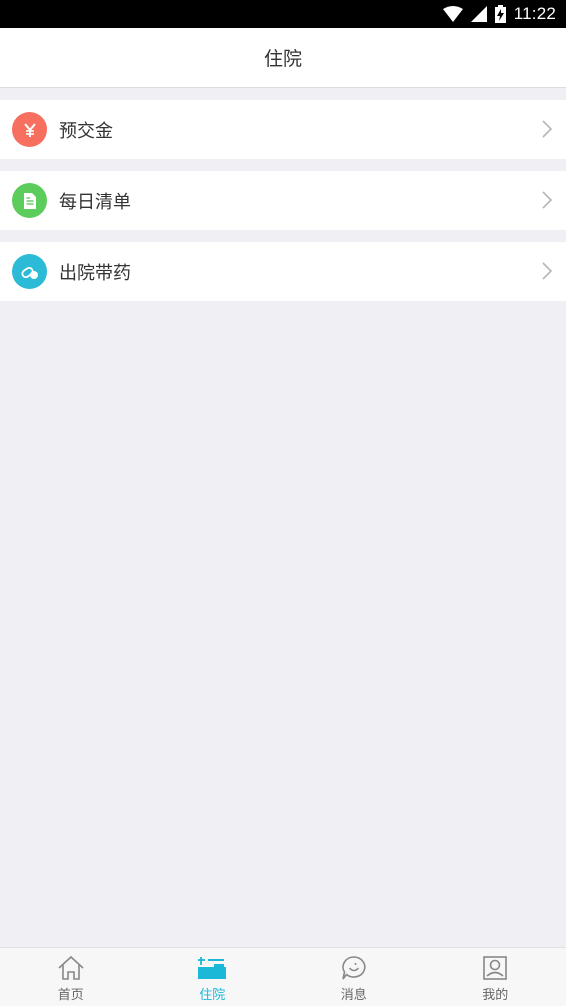  Describe the element at coordinates (478, 14) in the screenshot. I see `cell-signal-icon` at that location.